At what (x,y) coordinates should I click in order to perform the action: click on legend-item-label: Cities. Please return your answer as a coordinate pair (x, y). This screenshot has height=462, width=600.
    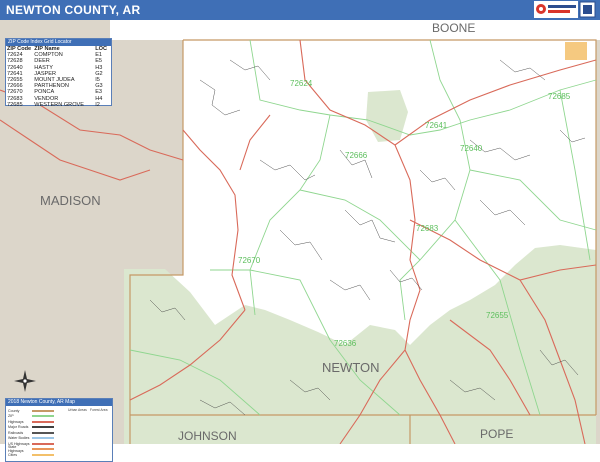
    Looking at the image, I should click on (12, 454).